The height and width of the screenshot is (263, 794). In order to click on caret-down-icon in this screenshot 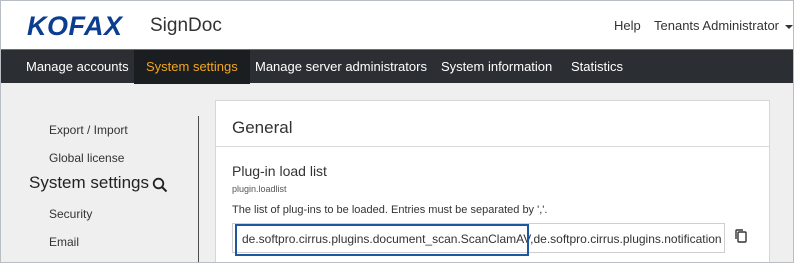, I will do `click(789, 26)`.